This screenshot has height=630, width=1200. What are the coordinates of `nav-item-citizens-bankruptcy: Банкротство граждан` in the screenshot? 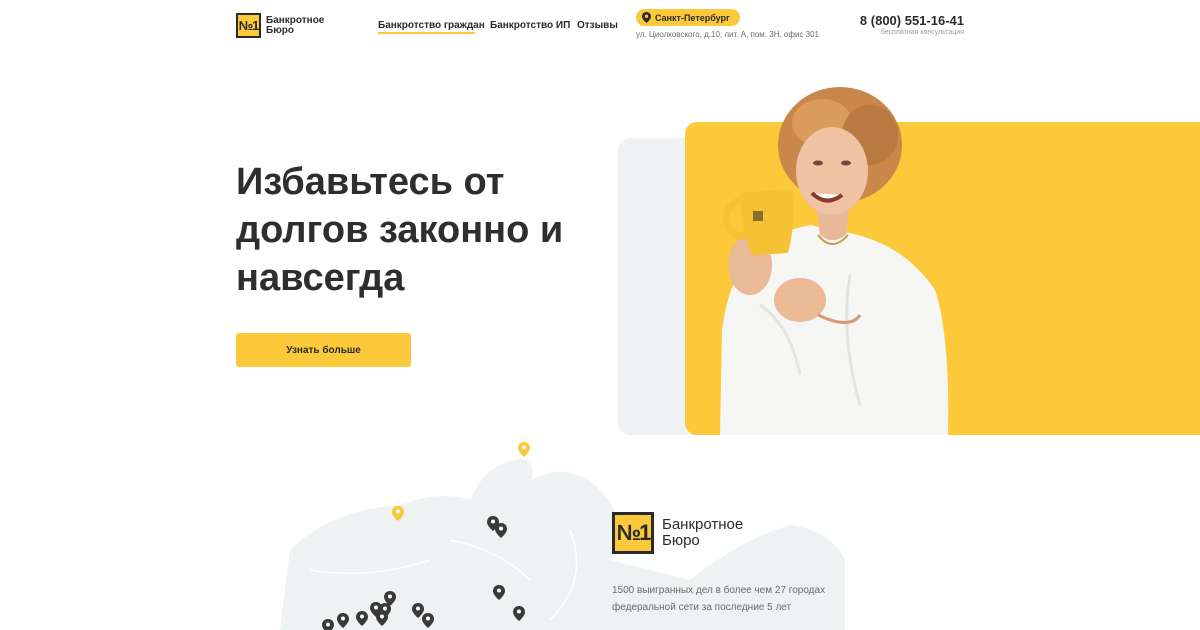 It's located at (431, 25).